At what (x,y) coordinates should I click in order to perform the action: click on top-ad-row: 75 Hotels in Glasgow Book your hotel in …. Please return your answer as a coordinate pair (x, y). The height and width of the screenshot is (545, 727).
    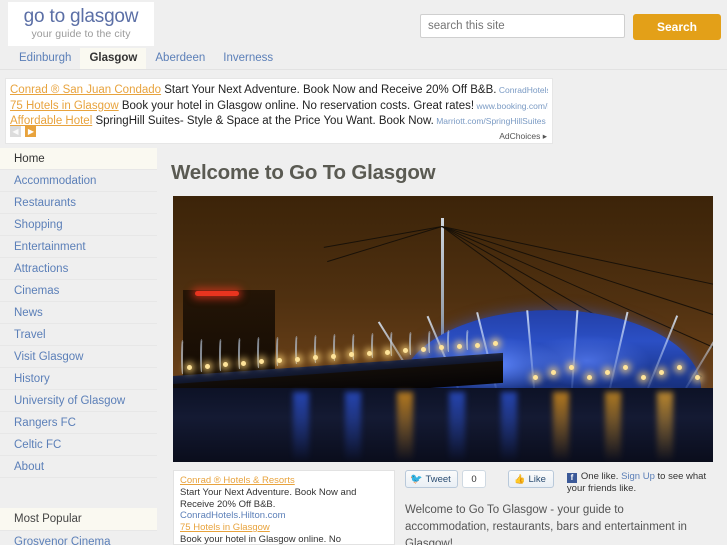
    Looking at the image, I should click on (279, 105).